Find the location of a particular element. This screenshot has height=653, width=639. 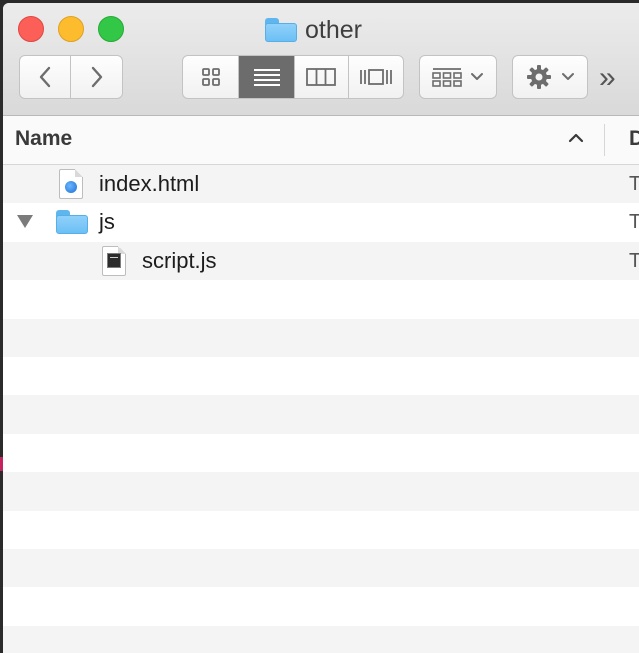

forward-button is located at coordinates (96, 77).